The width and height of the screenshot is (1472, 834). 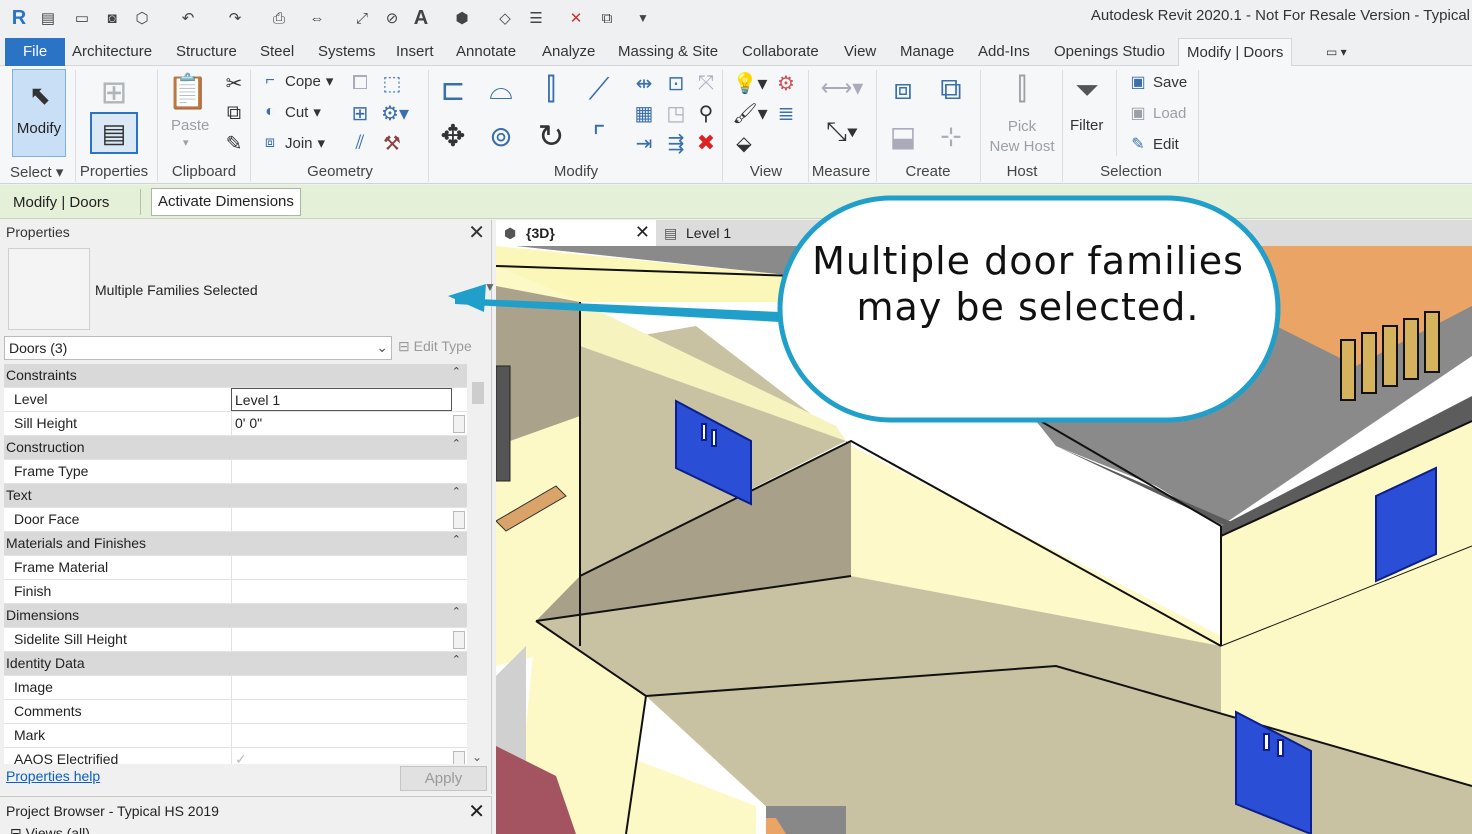 I want to click on callout-arrowhead, so click(x=467, y=298).